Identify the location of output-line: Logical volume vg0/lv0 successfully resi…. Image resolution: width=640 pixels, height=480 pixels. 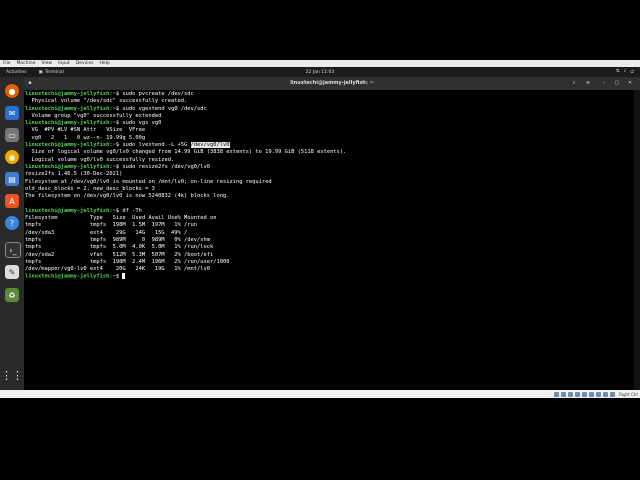
(100, 159).